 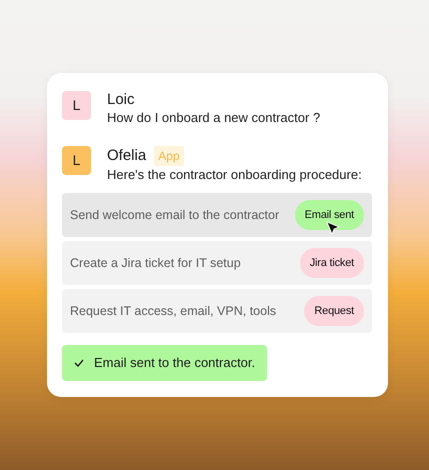 I want to click on check-icon, so click(x=79, y=362).